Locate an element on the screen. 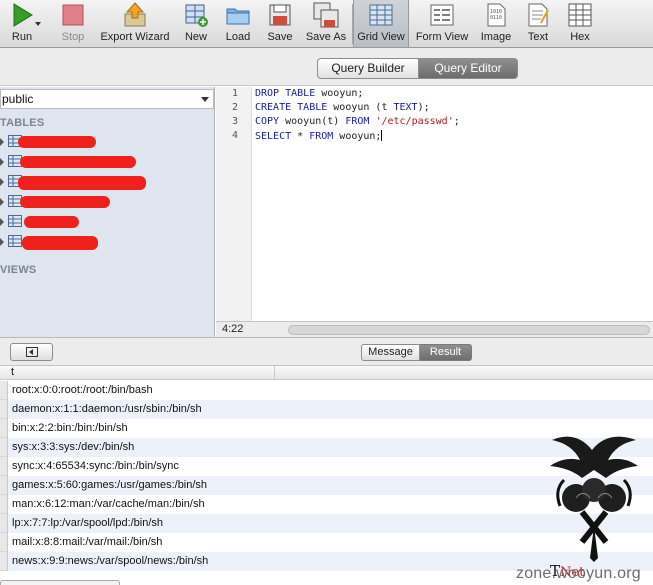 The image size is (653, 585). hex-icon is located at coordinates (580, 15).